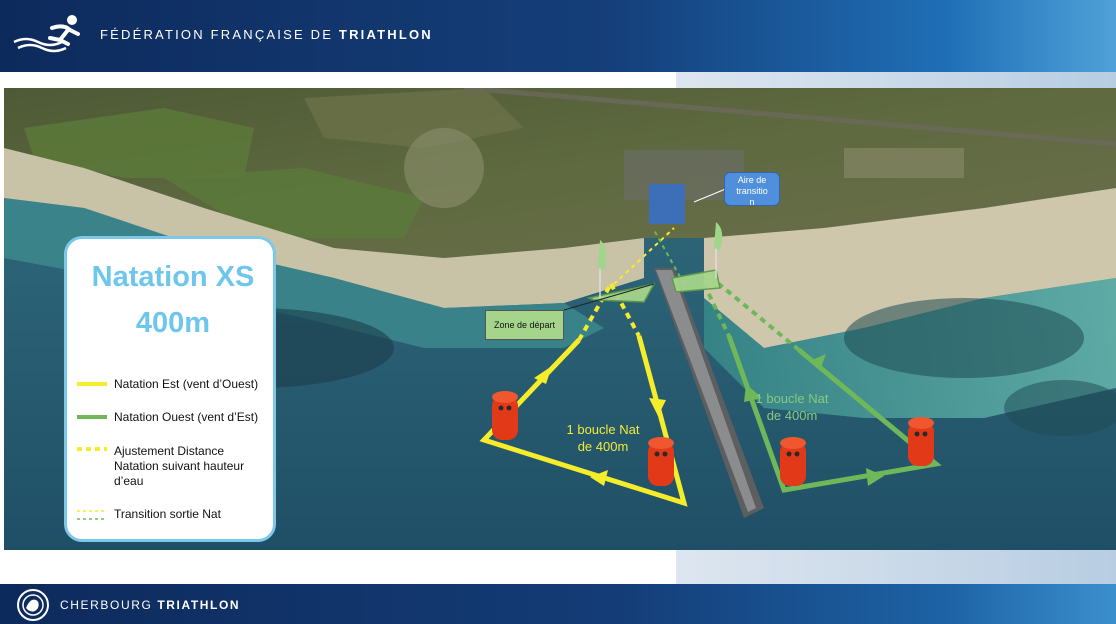 This screenshot has width=1116, height=624. I want to click on header-banner: FÉDÉRATION FRANÇAISE DE TRIATHLON, so click(558, 36).